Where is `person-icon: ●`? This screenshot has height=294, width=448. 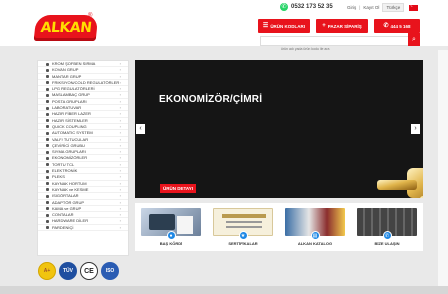 person-icon: ● is located at coordinates (171, 235).